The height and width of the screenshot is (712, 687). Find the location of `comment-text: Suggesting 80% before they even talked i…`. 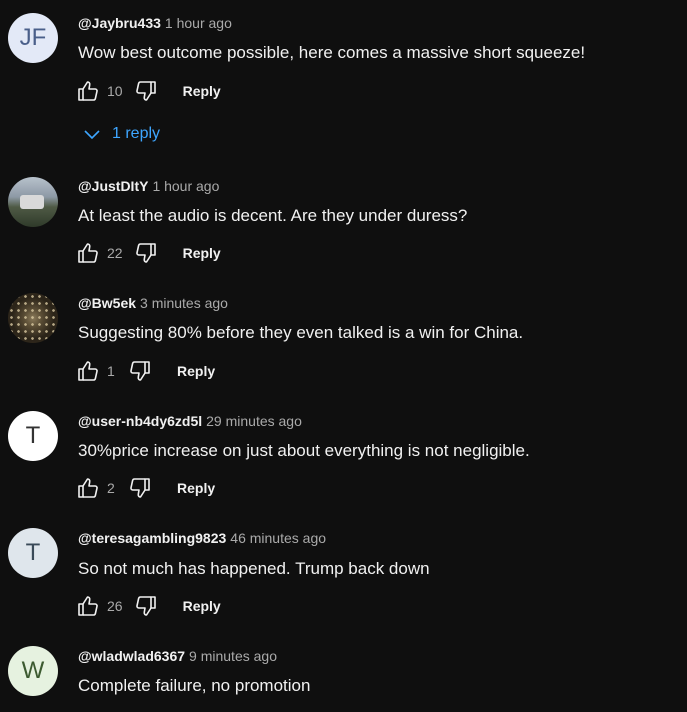

comment-text: Suggesting 80% before they even talked i… is located at coordinates (301, 332).